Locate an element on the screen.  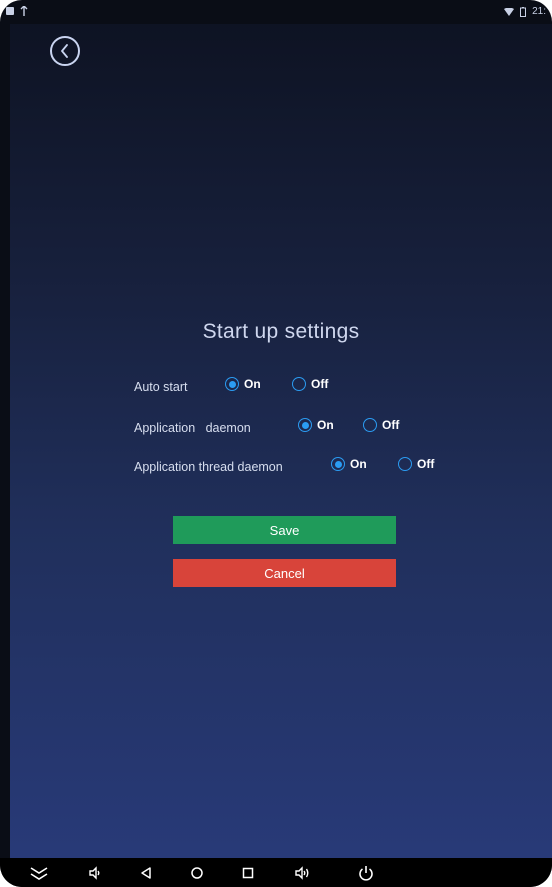
status-left-icons is located at coordinates (17, 11).